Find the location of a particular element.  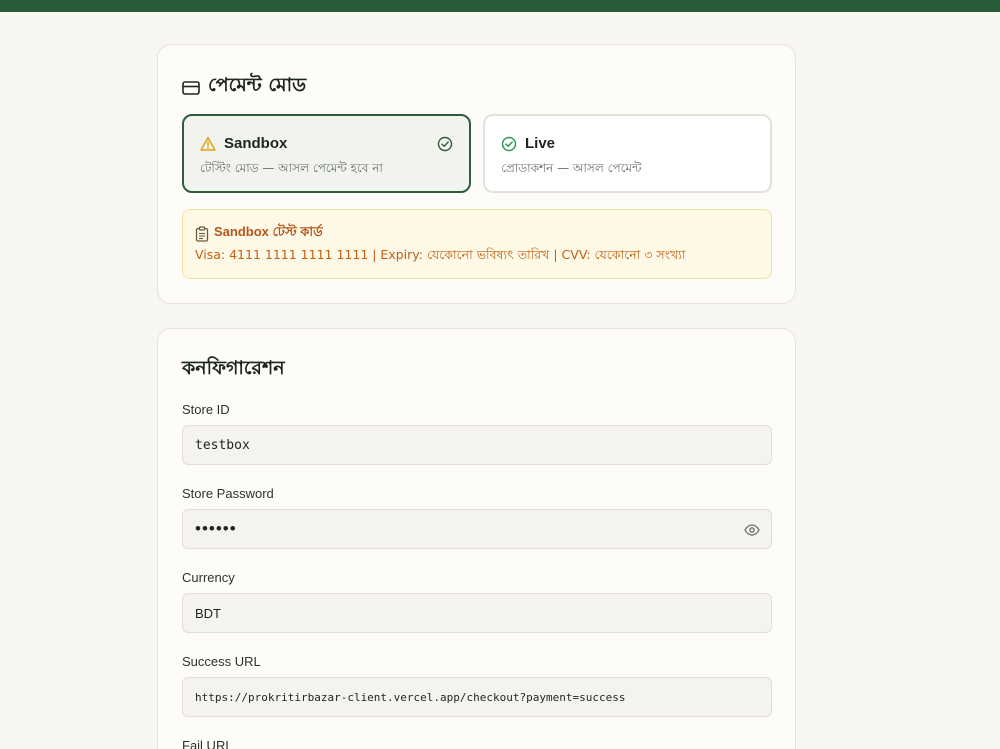

check-circle-icon is located at coordinates (509, 144).